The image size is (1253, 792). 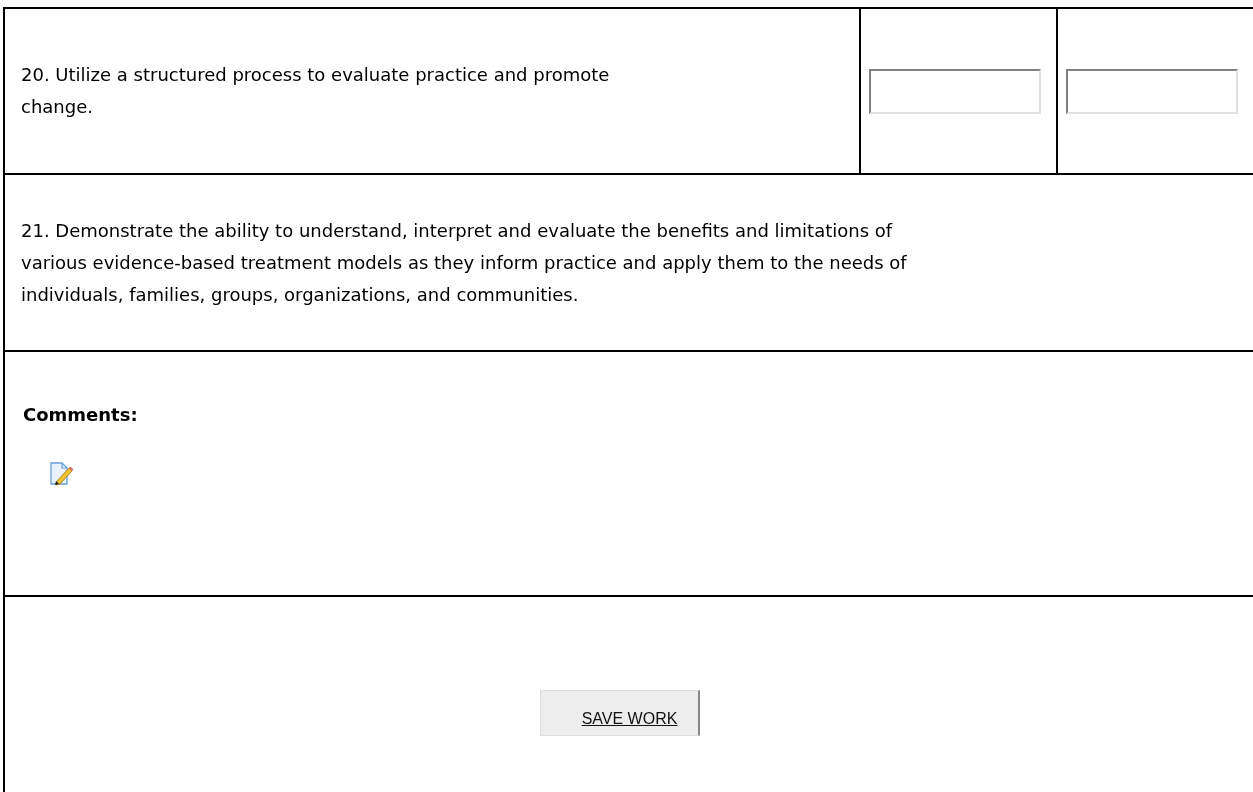 I want to click on criterion-text: 21. Demonstrate the ability to understand, interpret and evaluate the benefits and limitations of various evidence-based treatment models as they inform practice and apply them to the needs of individuals, families, groups, organizations, and communities., so click(x=464, y=262).